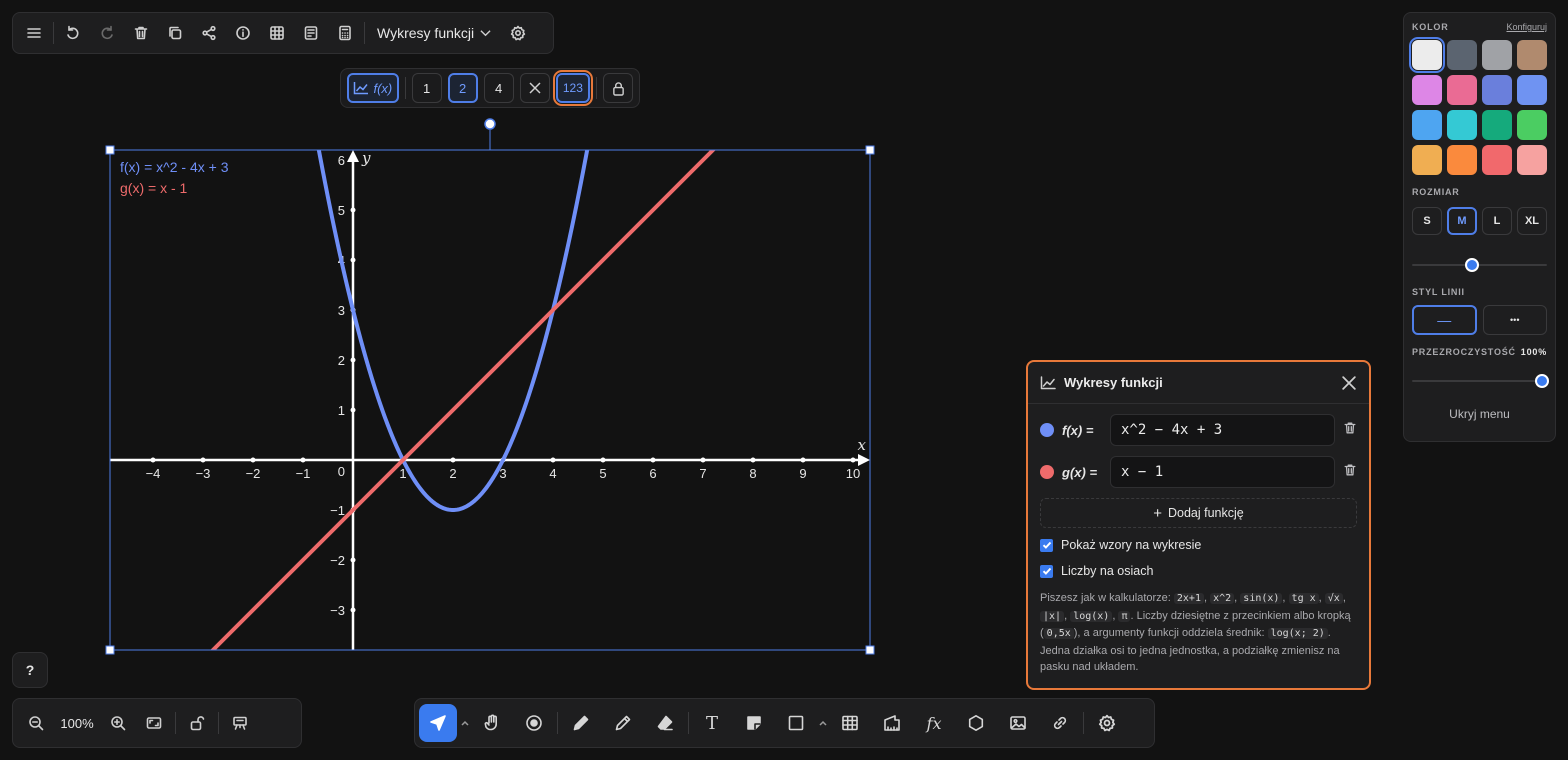  What do you see at coordinates (36, 723) in the screenshot?
I see `zoom-out-icon` at bounding box center [36, 723].